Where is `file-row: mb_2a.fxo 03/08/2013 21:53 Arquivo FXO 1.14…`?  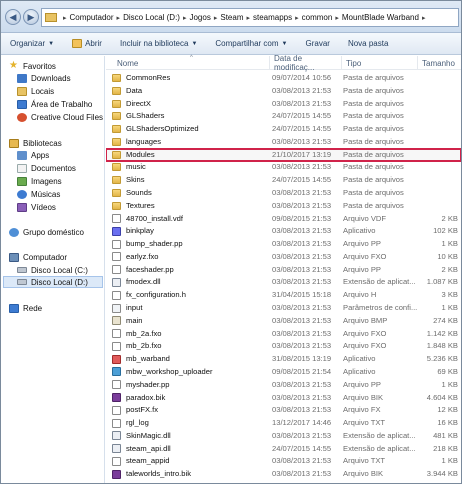
file-row: mb_2a.fxo 03/08/2013 21:53 Arquivo FXO 1.14… is located at coordinates (283, 334).